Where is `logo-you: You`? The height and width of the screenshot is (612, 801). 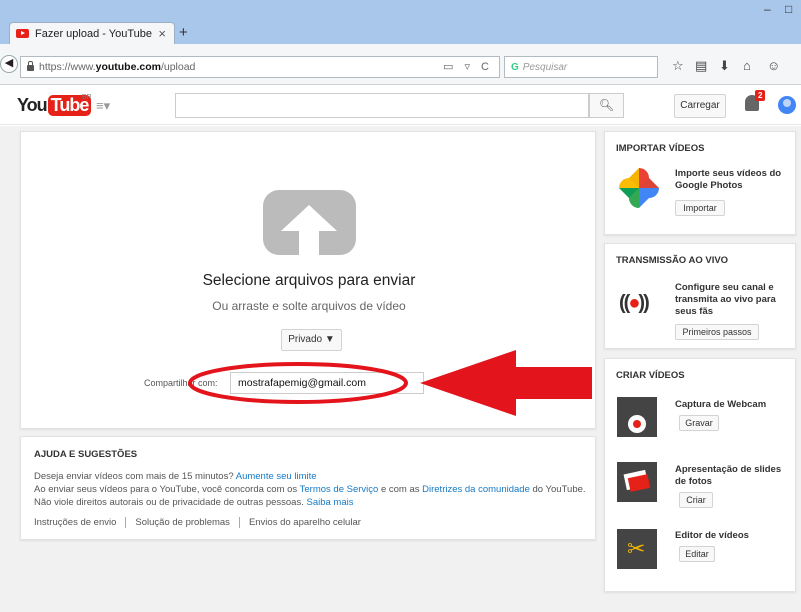 logo-you: You is located at coordinates (32, 105).